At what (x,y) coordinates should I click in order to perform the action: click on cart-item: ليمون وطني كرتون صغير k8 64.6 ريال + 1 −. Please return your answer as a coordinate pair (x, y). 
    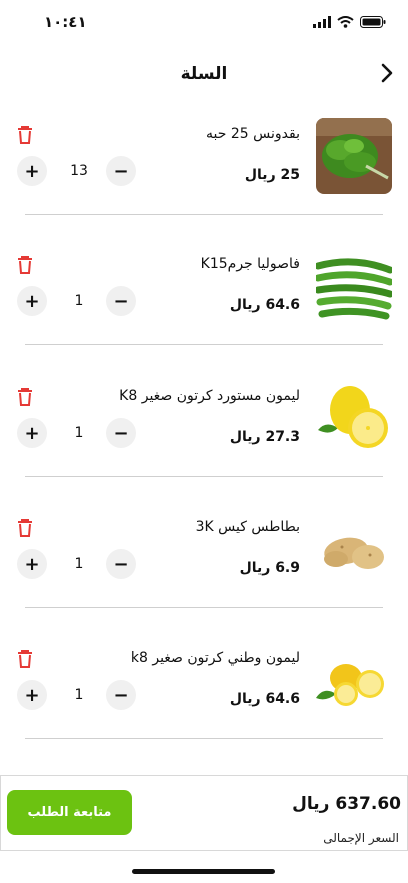
    Looking at the image, I should click on (204, 699).